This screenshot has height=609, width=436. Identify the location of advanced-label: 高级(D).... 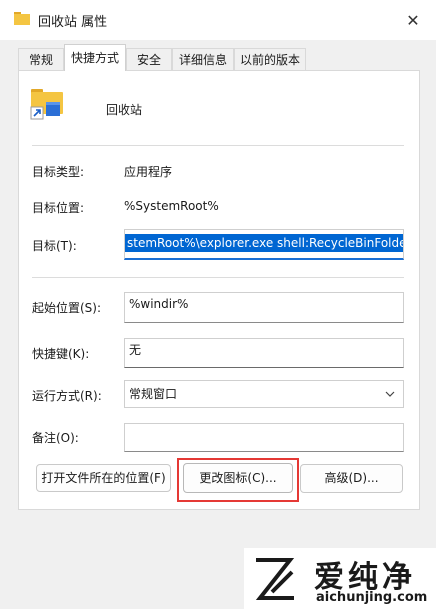
(351, 478).